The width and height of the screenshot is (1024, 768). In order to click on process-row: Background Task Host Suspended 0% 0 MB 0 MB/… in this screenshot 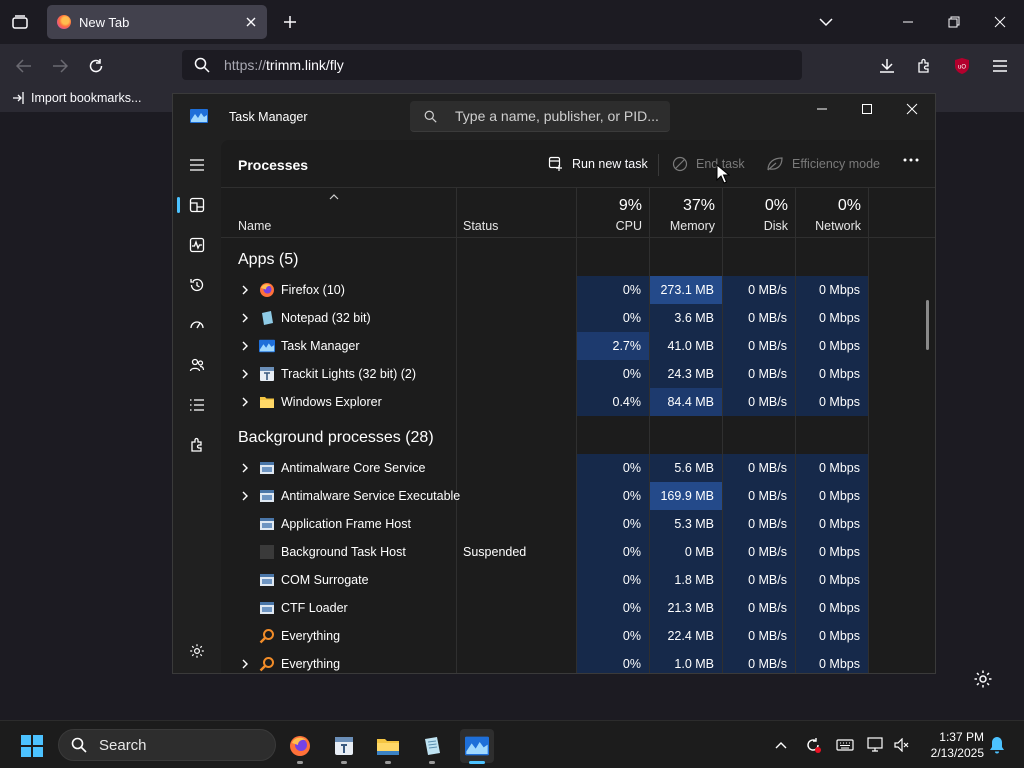, I will do `click(578, 552)`.